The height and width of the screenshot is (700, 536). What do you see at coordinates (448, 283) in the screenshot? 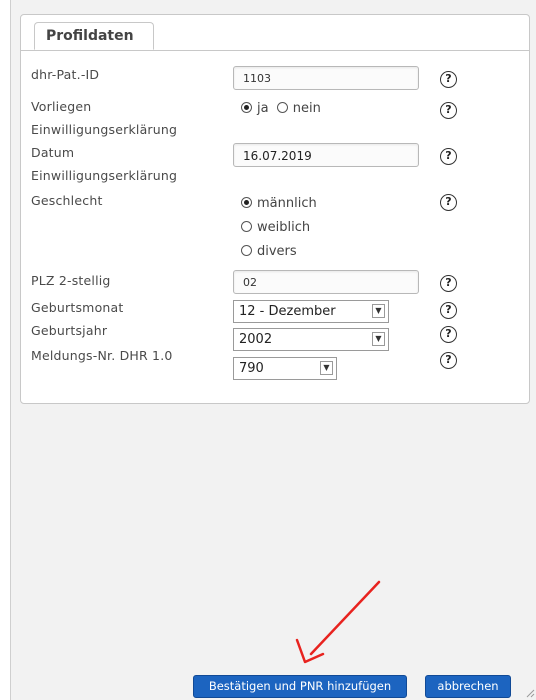
I see `plz-help-icon: ?` at bounding box center [448, 283].